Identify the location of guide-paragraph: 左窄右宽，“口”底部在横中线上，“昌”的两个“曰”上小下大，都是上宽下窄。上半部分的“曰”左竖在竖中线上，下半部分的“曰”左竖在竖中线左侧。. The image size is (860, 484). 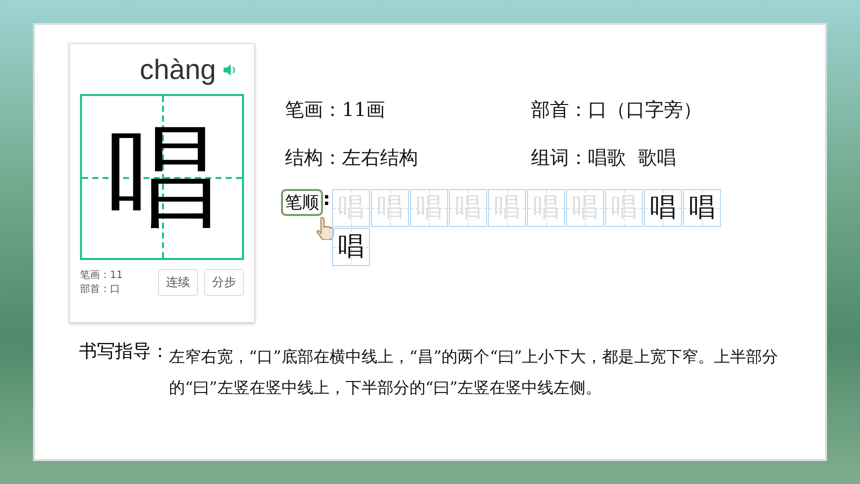
(474, 372).